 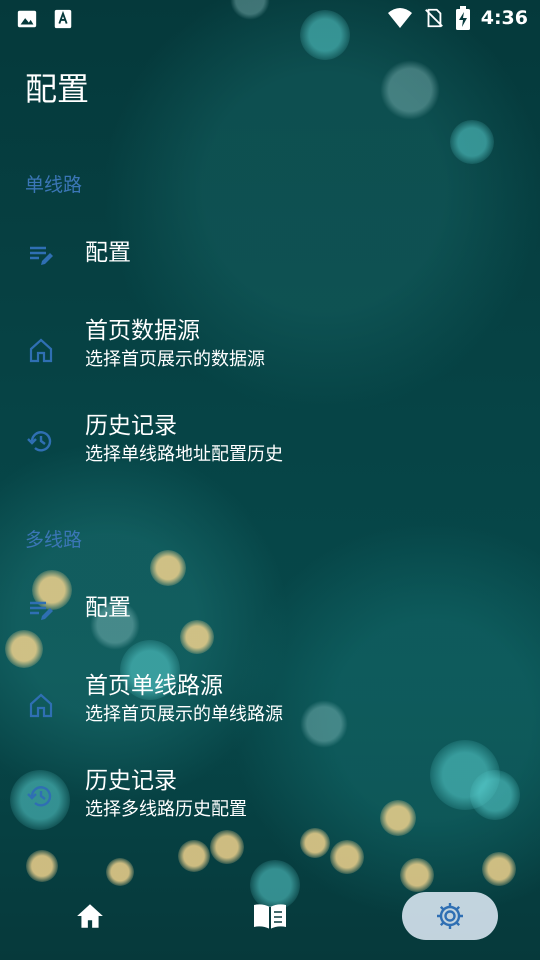 What do you see at coordinates (54, 185) in the screenshot?
I see `section-header-single-line: 单线路` at bounding box center [54, 185].